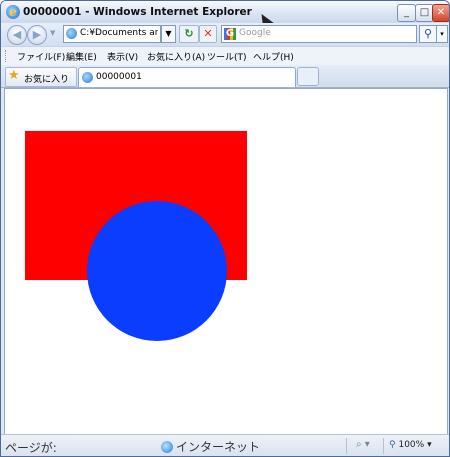 This screenshot has width=450, height=457. I want to click on tab-label: 00000001, so click(119, 77).